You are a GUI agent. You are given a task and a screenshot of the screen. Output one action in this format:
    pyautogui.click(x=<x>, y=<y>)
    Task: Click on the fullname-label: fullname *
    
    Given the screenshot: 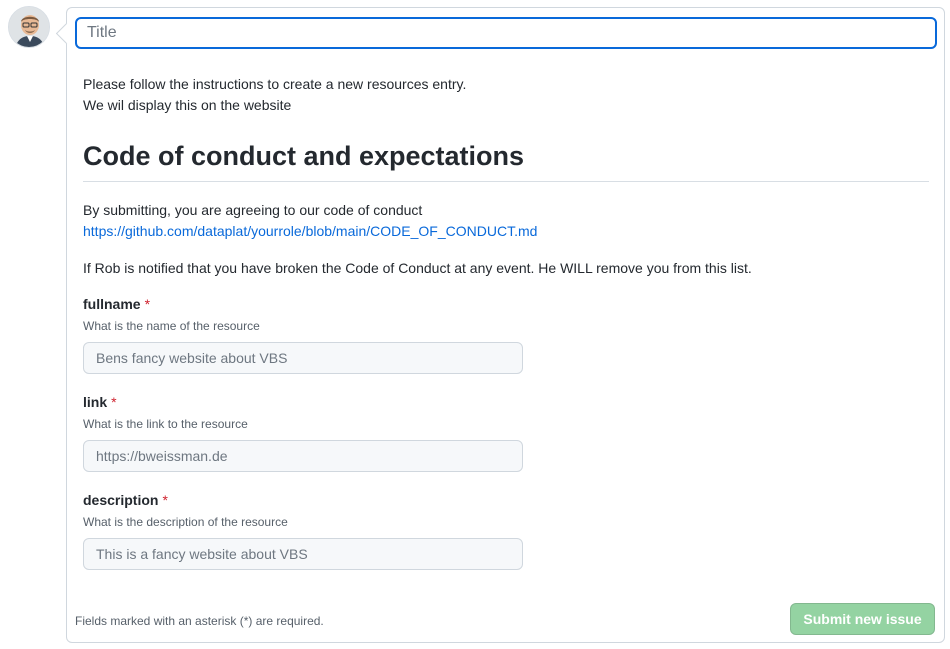 What is the action you would take?
    pyautogui.click(x=117, y=304)
    